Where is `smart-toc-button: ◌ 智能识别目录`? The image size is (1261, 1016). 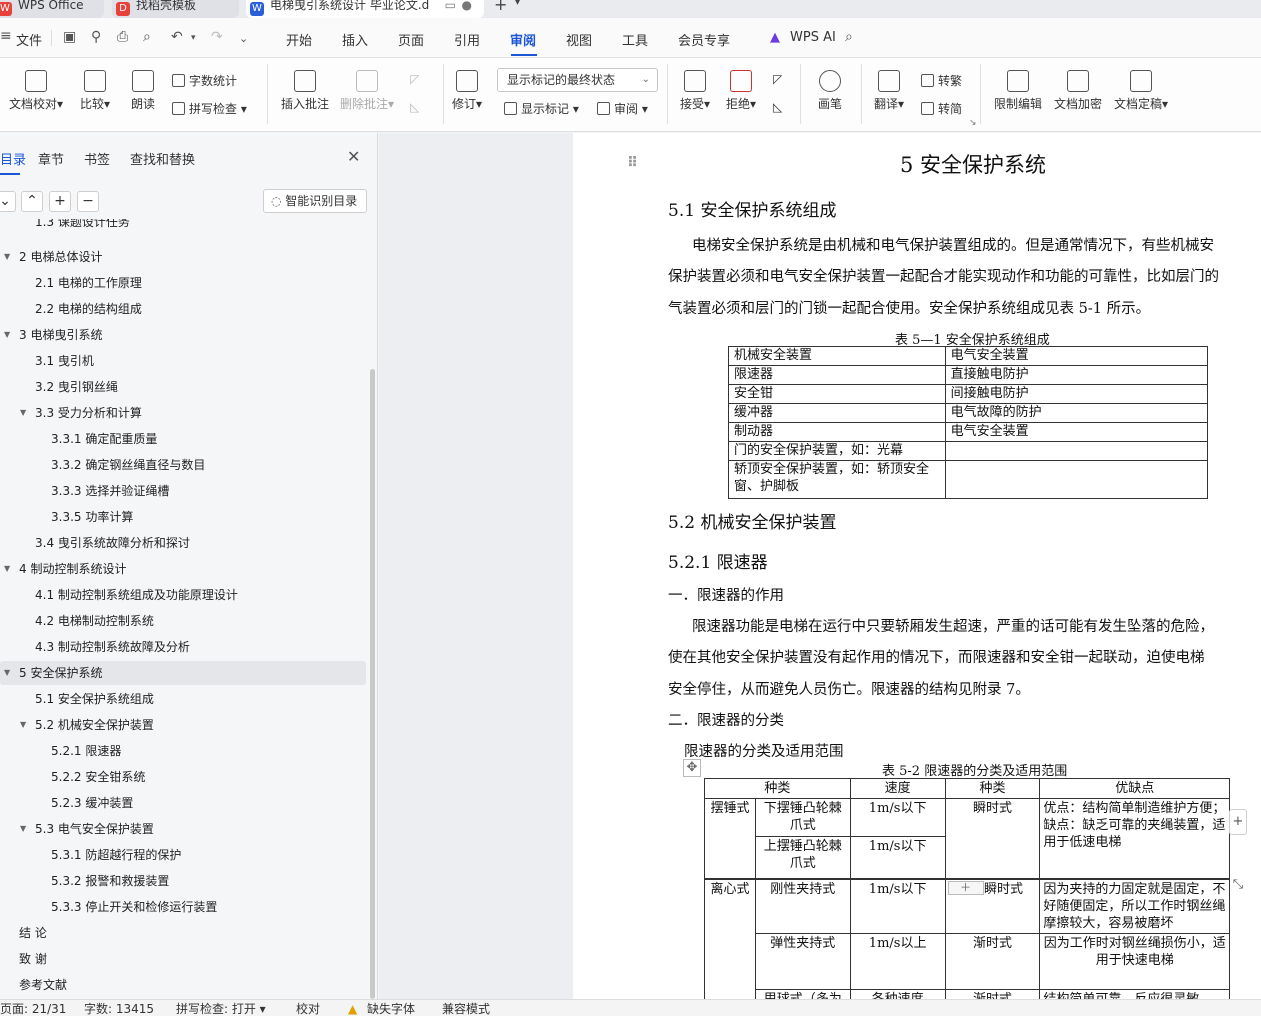 smart-toc-button: ◌ 智能识别目录 is located at coordinates (315, 201).